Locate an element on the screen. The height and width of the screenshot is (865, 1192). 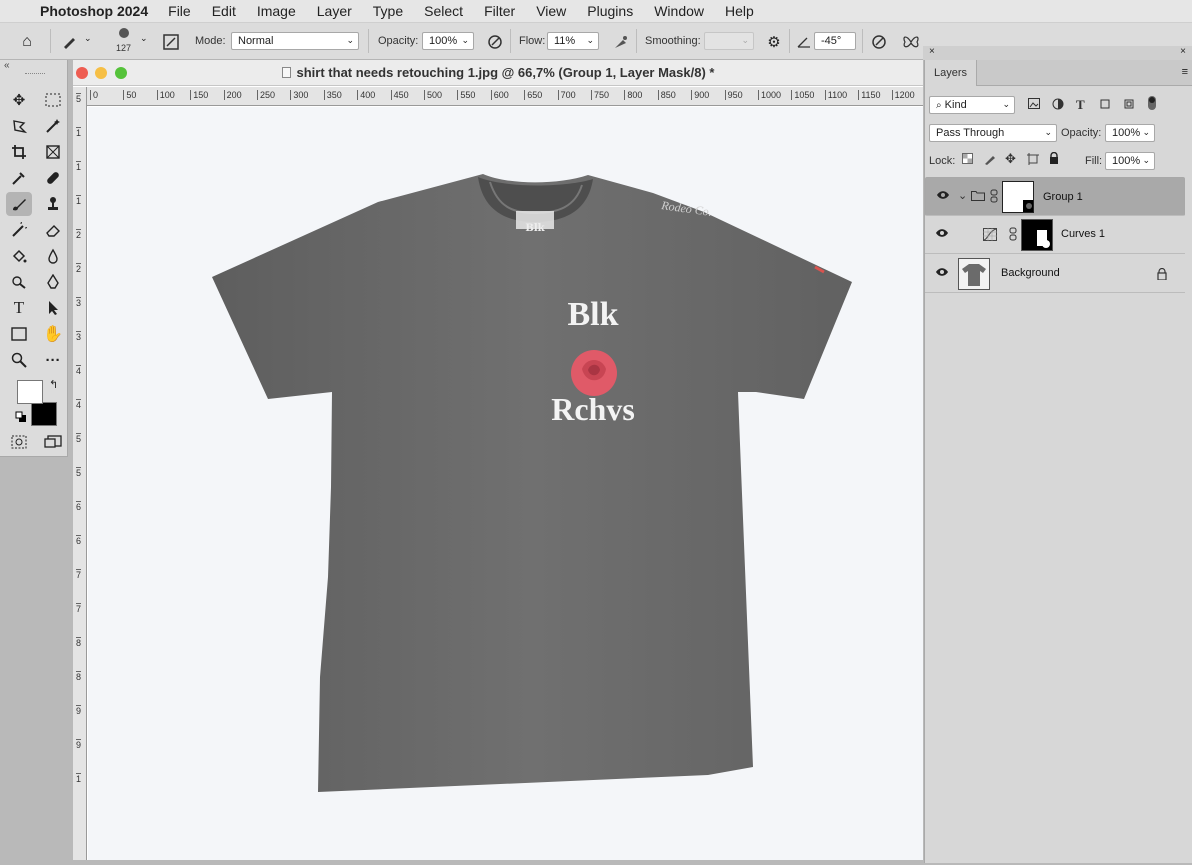
lock-pixels-icon is located at coordinates (990, 160).